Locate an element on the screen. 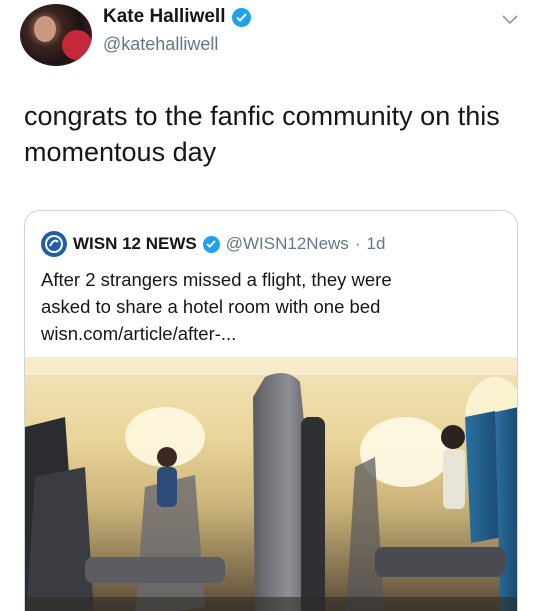 The height and width of the screenshot is (611, 540). chevron-down-icon is located at coordinates (510, 20).